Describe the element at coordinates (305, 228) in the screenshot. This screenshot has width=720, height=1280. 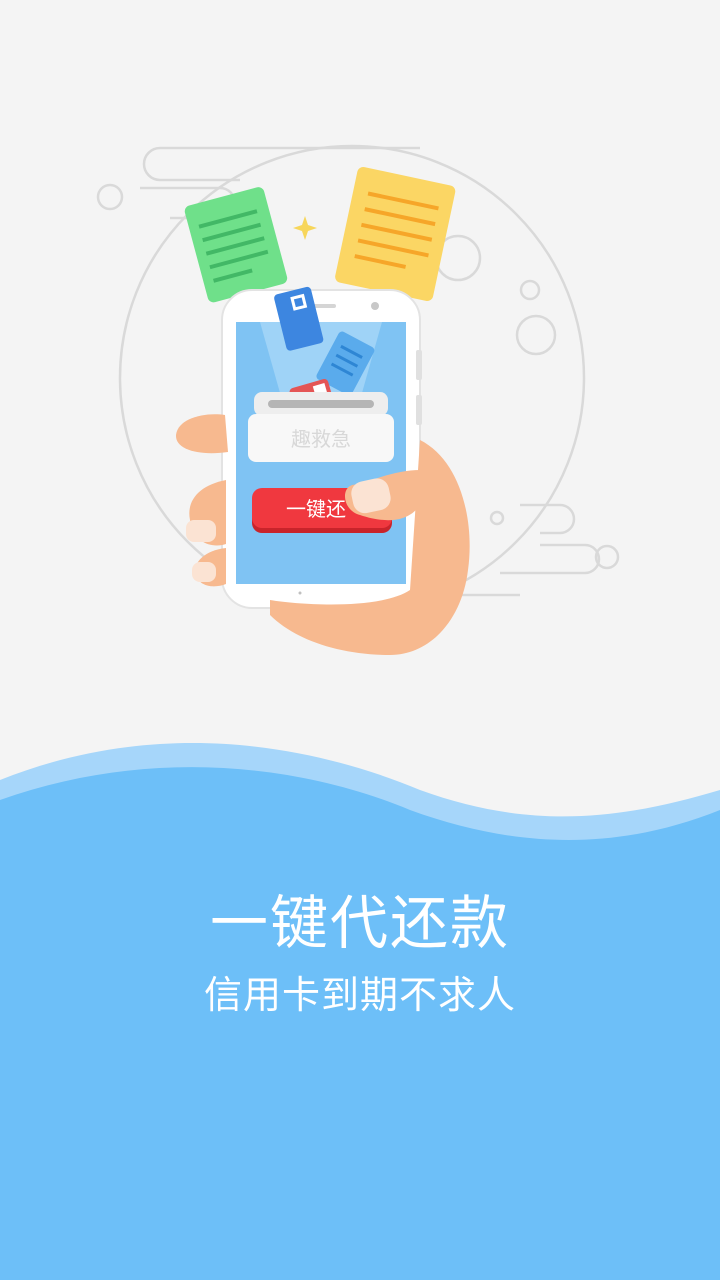
I see `sparkle-icon` at that location.